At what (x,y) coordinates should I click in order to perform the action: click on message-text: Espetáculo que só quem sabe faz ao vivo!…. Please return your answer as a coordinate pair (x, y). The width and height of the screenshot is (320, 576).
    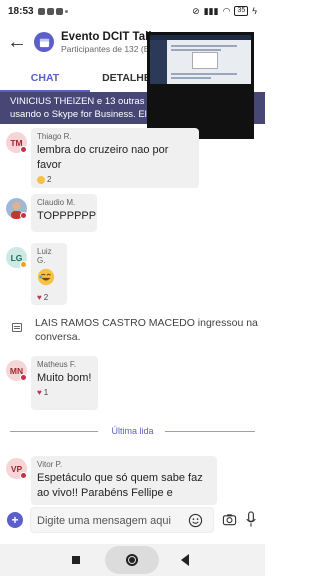
    Looking at the image, I should click on (120, 485).